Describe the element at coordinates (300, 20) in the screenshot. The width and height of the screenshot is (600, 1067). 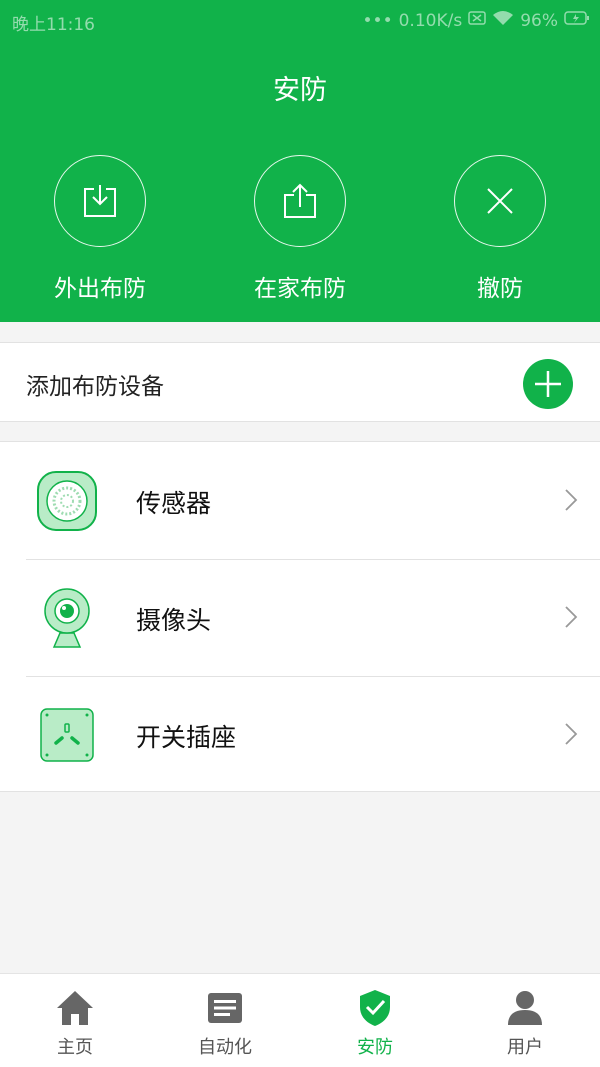
I see `status-bar: 晚上11:16 ••• 0.10K/s 96%` at that location.